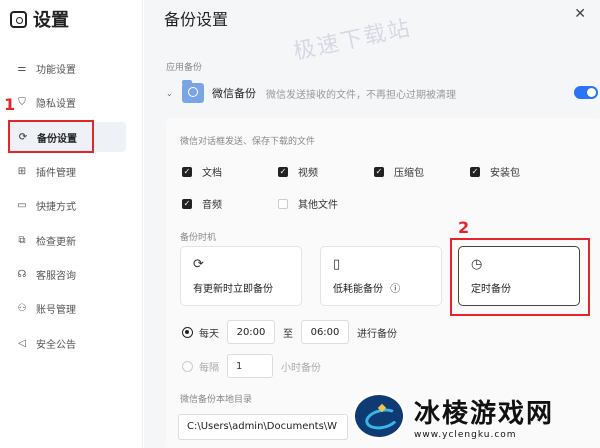 The image size is (600, 448). I want to click on sidebar-item-security-notice: ◁ 安全公告, so click(46, 343).